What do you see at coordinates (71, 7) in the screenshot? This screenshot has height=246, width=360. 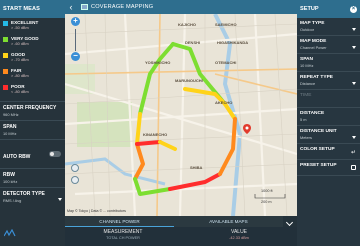 I see `back-arrow-icon: ‹` at bounding box center [71, 7].